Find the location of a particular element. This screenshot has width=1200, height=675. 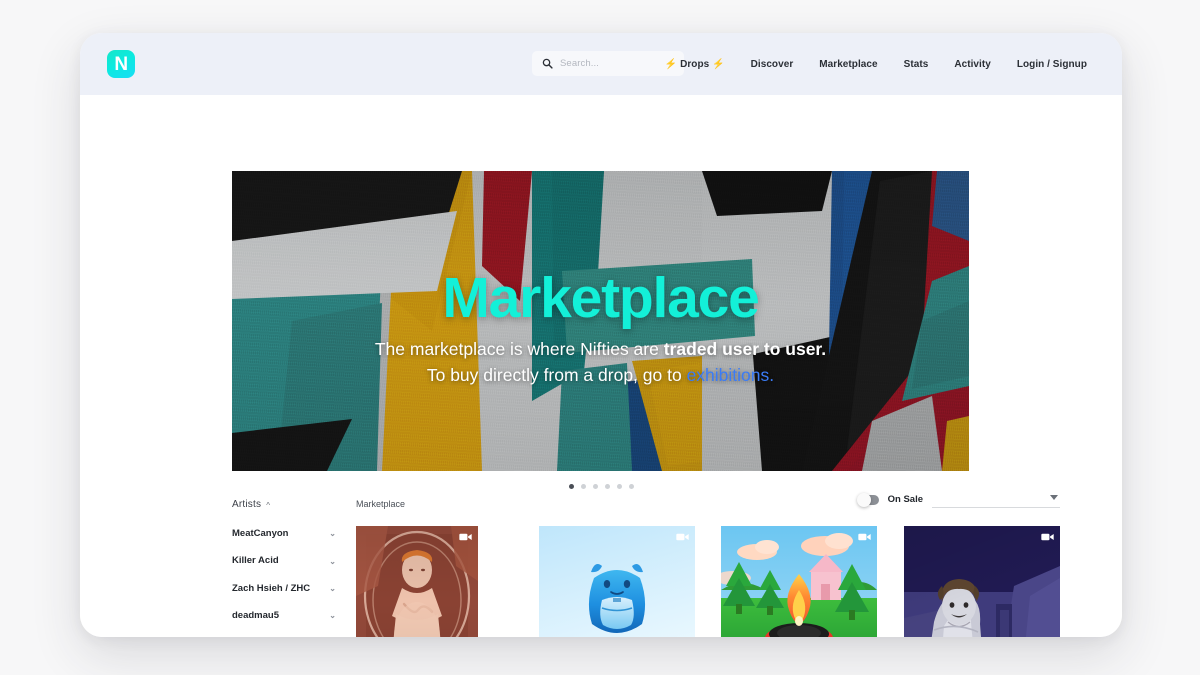

site-logo: N is located at coordinates (121, 64).